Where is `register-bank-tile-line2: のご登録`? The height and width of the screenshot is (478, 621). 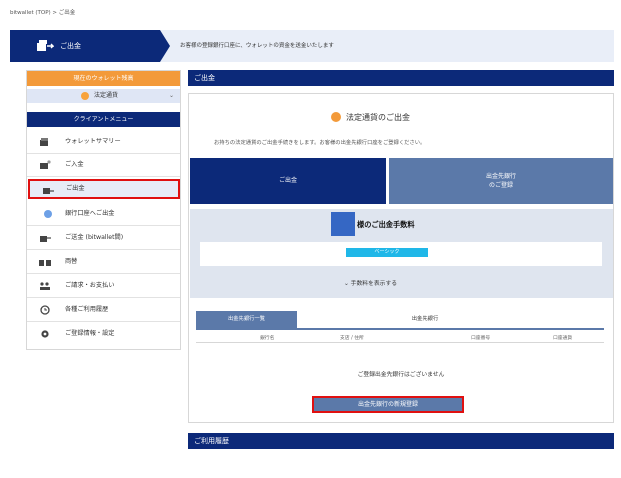
register-bank-tile-line2: のご登録 is located at coordinates (500, 185).